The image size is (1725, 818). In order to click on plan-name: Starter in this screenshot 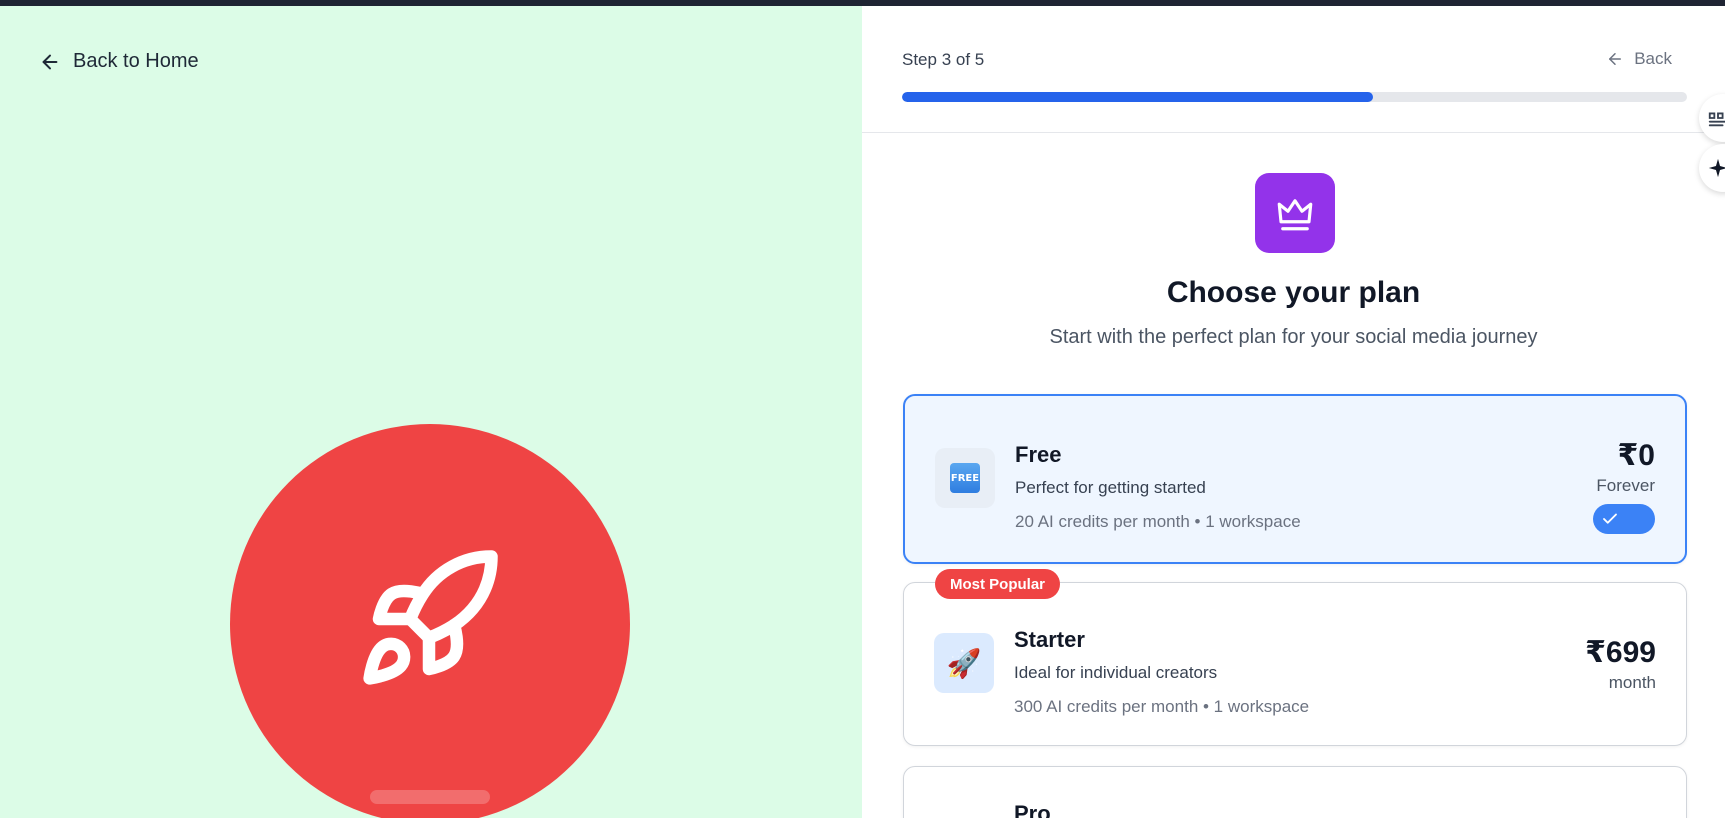, I will do `click(1049, 639)`.